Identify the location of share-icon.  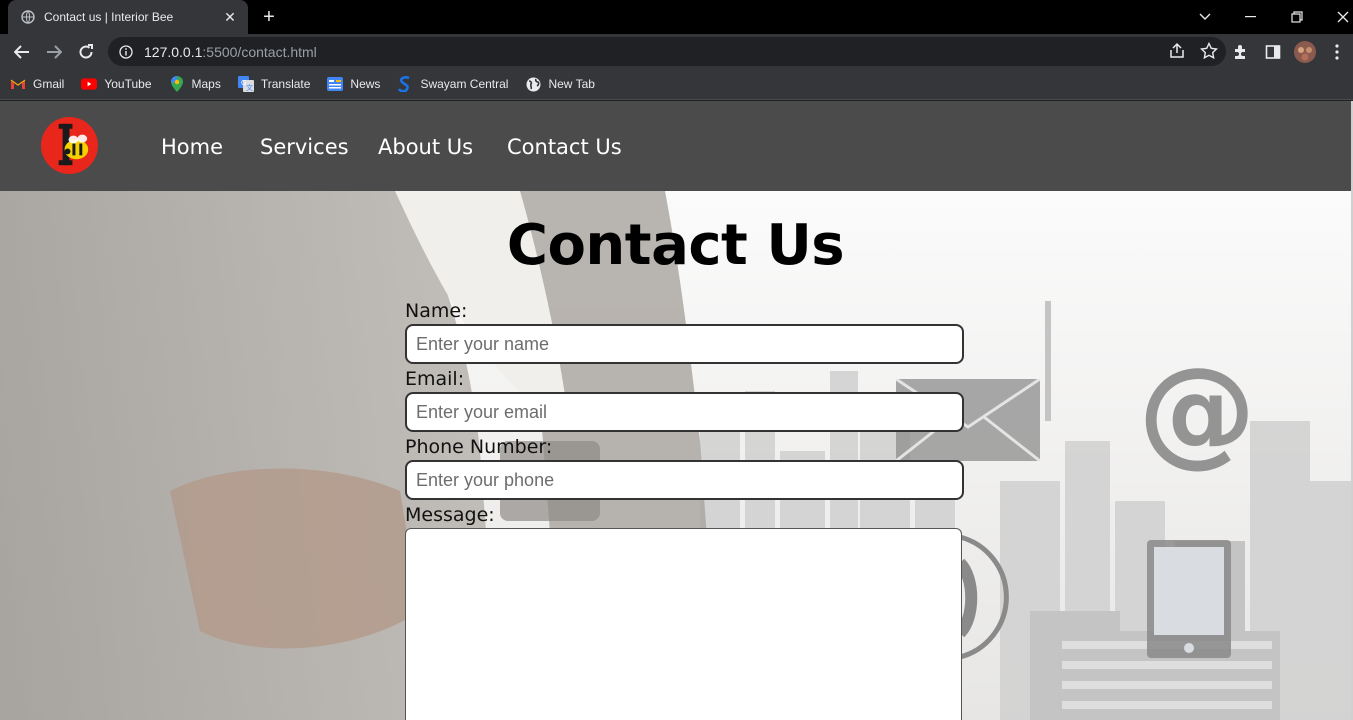
(1177, 53).